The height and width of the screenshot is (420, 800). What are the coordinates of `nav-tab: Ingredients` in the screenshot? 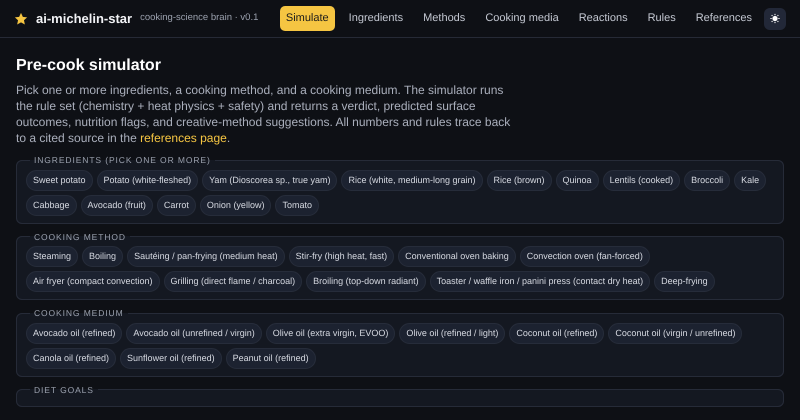 It's located at (376, 18).